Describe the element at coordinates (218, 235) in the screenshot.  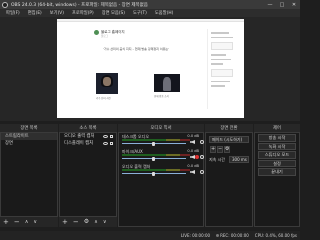
I see `rec-icon` at that location.